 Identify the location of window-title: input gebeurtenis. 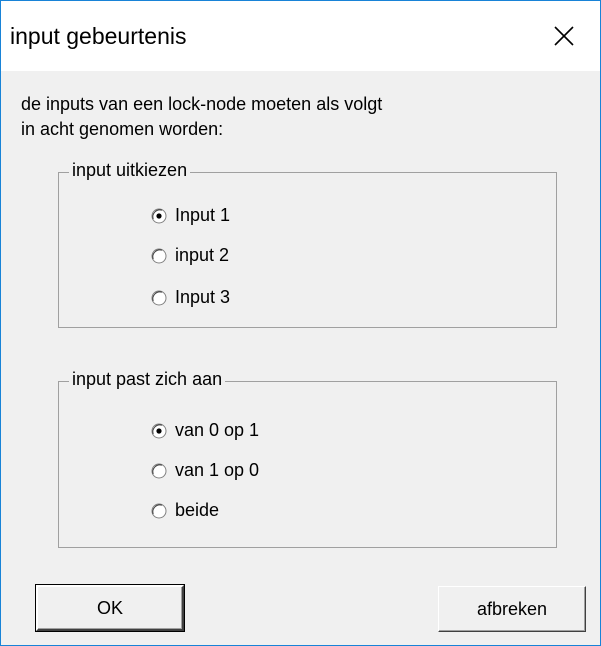
(98, 36).